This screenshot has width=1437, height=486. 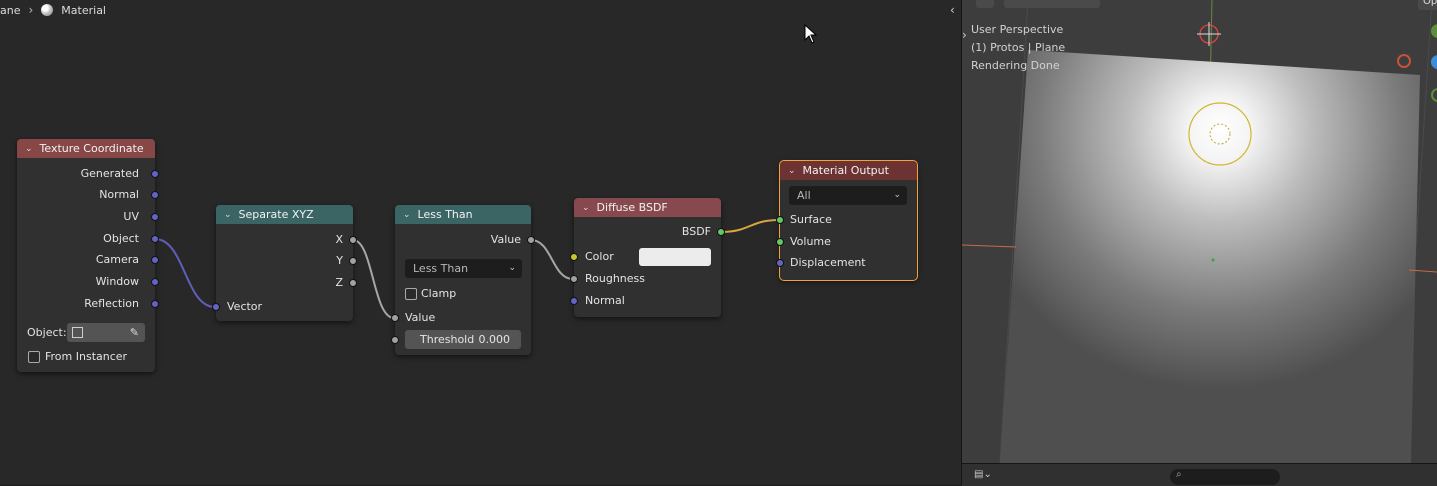 I want to click on node-header: ⌄ Less Than, so click(x=463, y=214).